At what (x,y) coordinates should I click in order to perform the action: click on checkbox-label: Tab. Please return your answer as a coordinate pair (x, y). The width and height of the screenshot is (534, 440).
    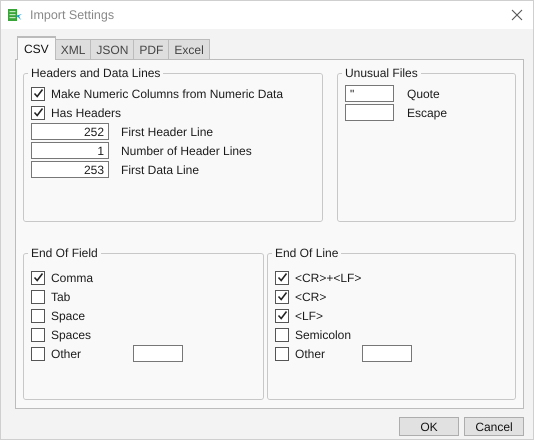
    Looking at the image, I should click on (60, 297).